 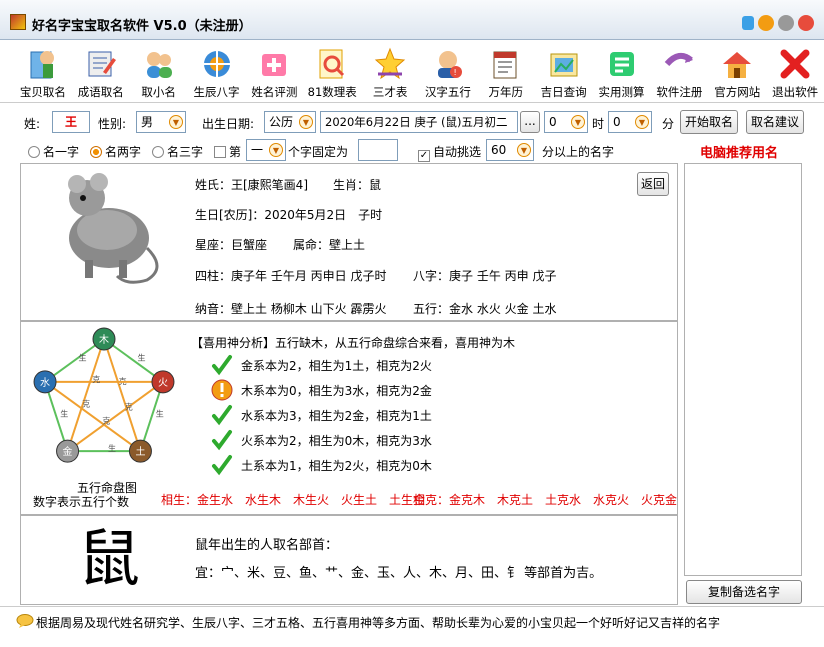 I want to click on toolbar-label: 三才表, so click(x=390, y=92).